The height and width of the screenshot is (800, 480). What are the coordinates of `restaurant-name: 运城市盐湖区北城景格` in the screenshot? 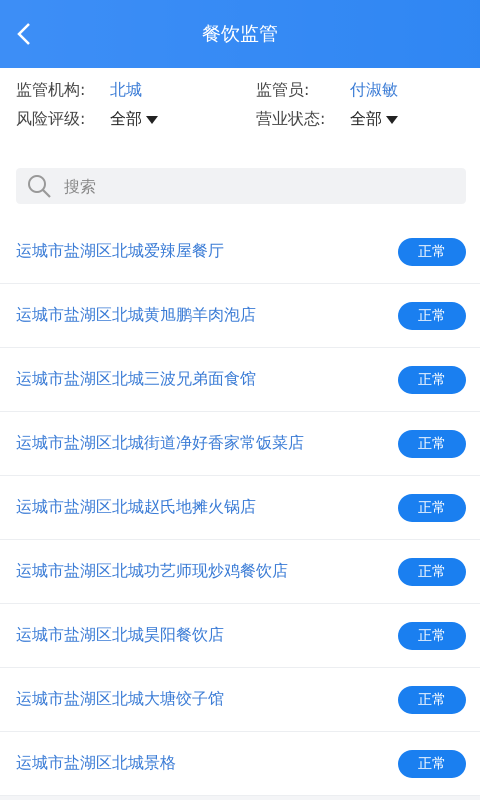 It's located at (96, 763).